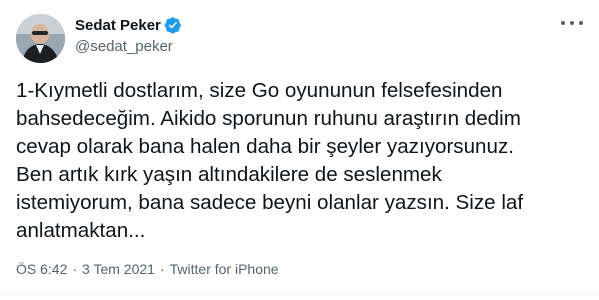  What do you see at coordinates (118, 25) in the screenshot?
I see `display-name: Sedat Peker` at bounding box center [118, 25].